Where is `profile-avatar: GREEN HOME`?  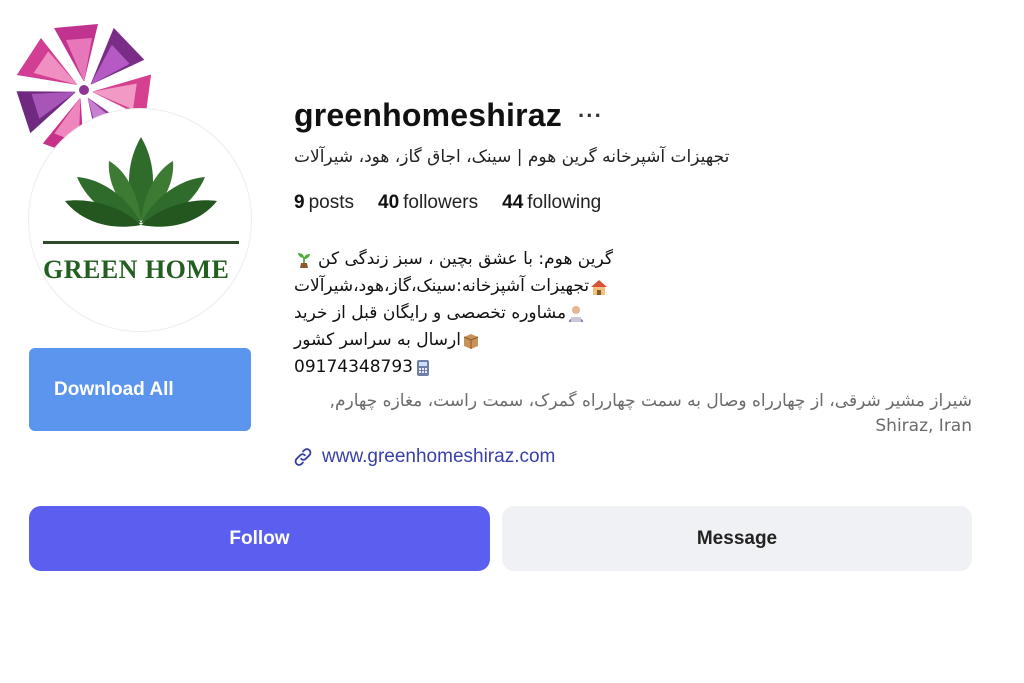
profile-avatar: GREEN HOME is located at coordinates (140, 220).